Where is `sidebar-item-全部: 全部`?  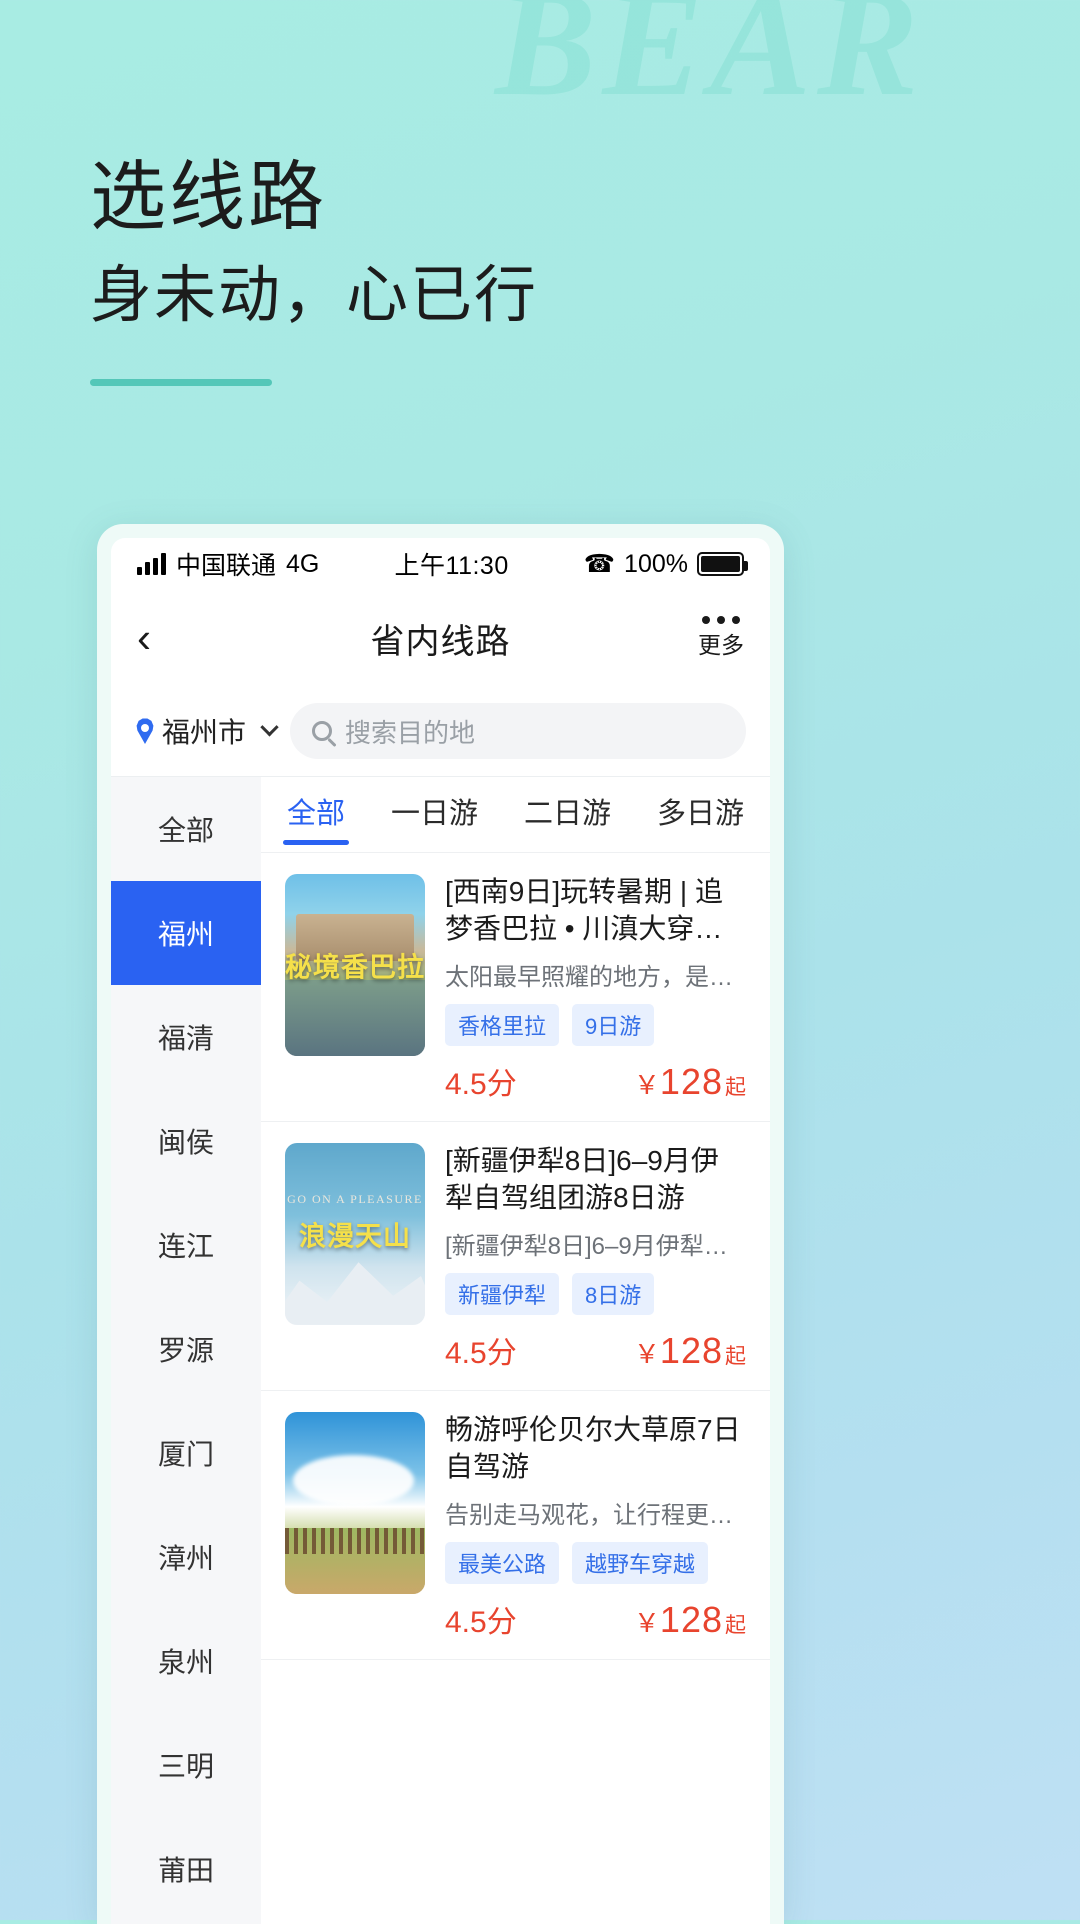
sidebar-item-全部: 全部 is located at coordinates (186, 829).